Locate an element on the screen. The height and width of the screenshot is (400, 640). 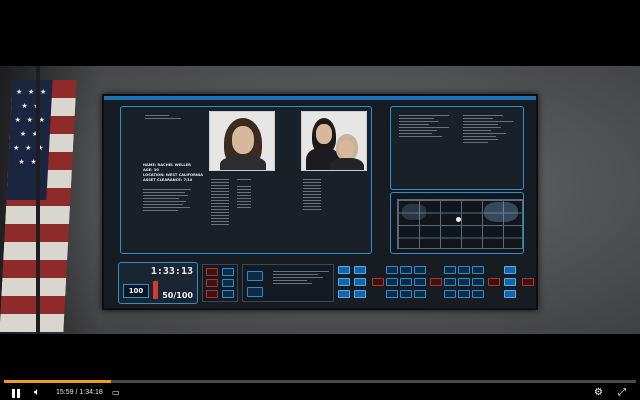
count-value: 100 is located at coordinates (136, 291).